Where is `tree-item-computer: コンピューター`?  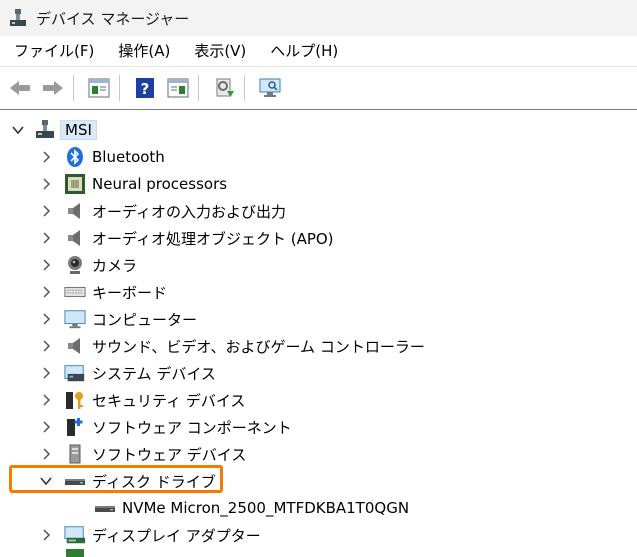
tree-item-computer: コンピューター is located at coordinates (117, 319).